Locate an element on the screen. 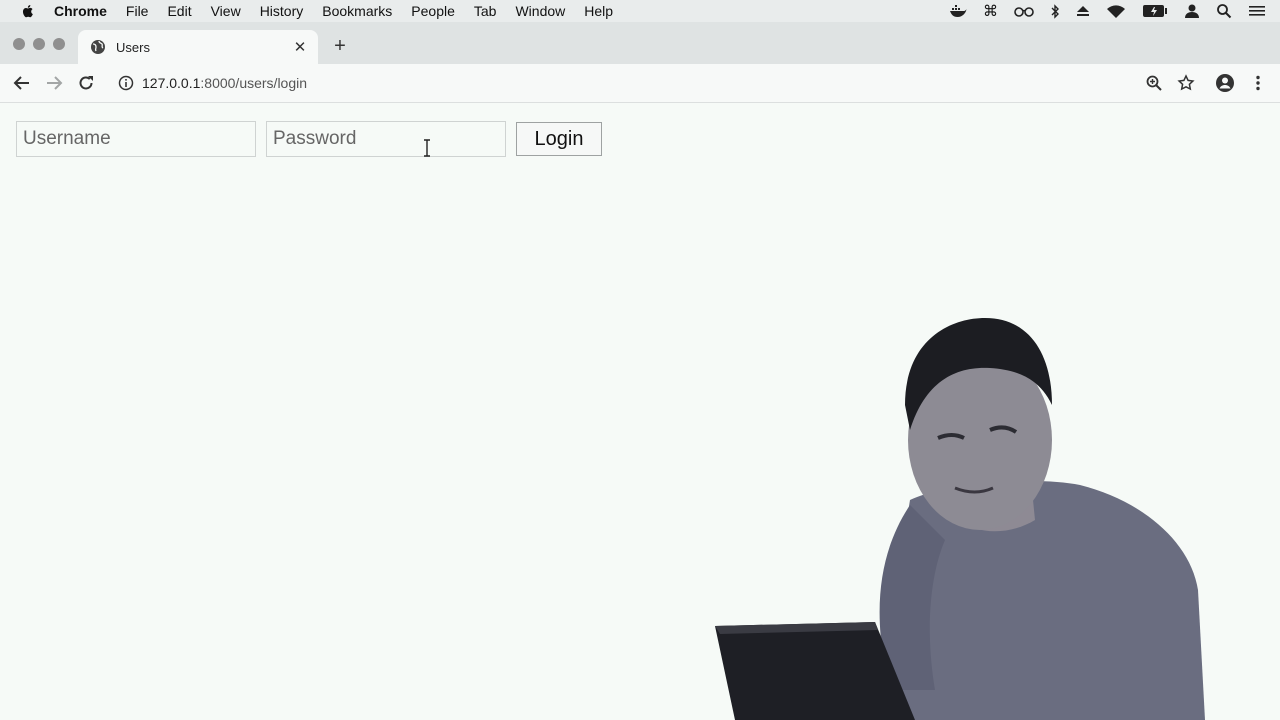 This screenshot has width=1280, height=720. url-host: 127.0.0.1 is located at coordinates (171, 83).